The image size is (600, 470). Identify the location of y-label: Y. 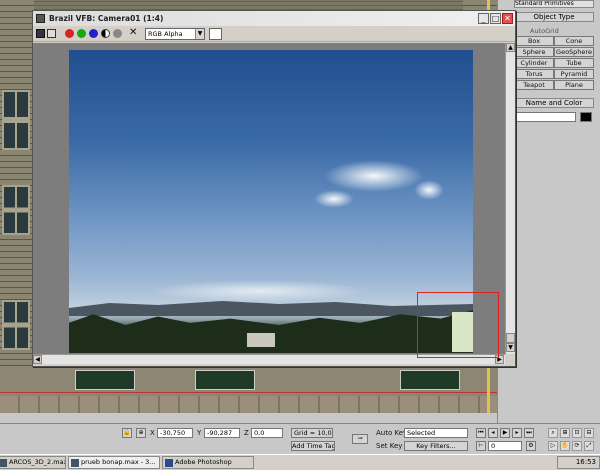
(199, 433).